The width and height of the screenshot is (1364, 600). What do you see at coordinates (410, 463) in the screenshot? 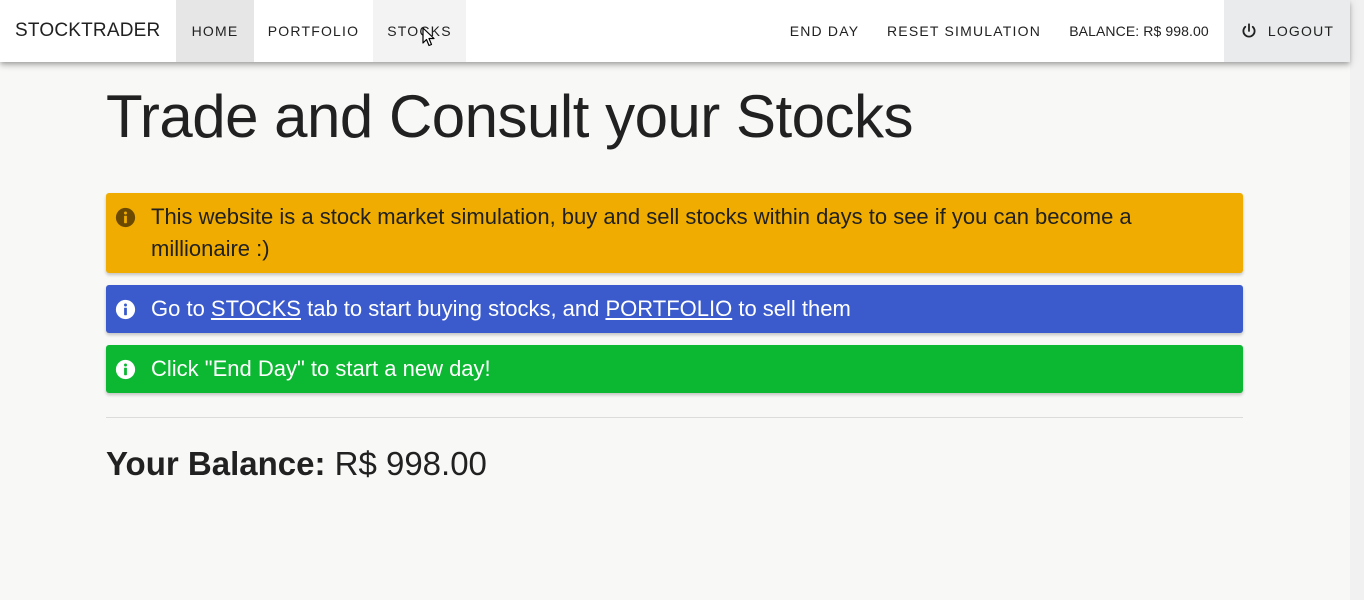
I see `balance-value: R$ 998.00` at bounding box center [410, 463].